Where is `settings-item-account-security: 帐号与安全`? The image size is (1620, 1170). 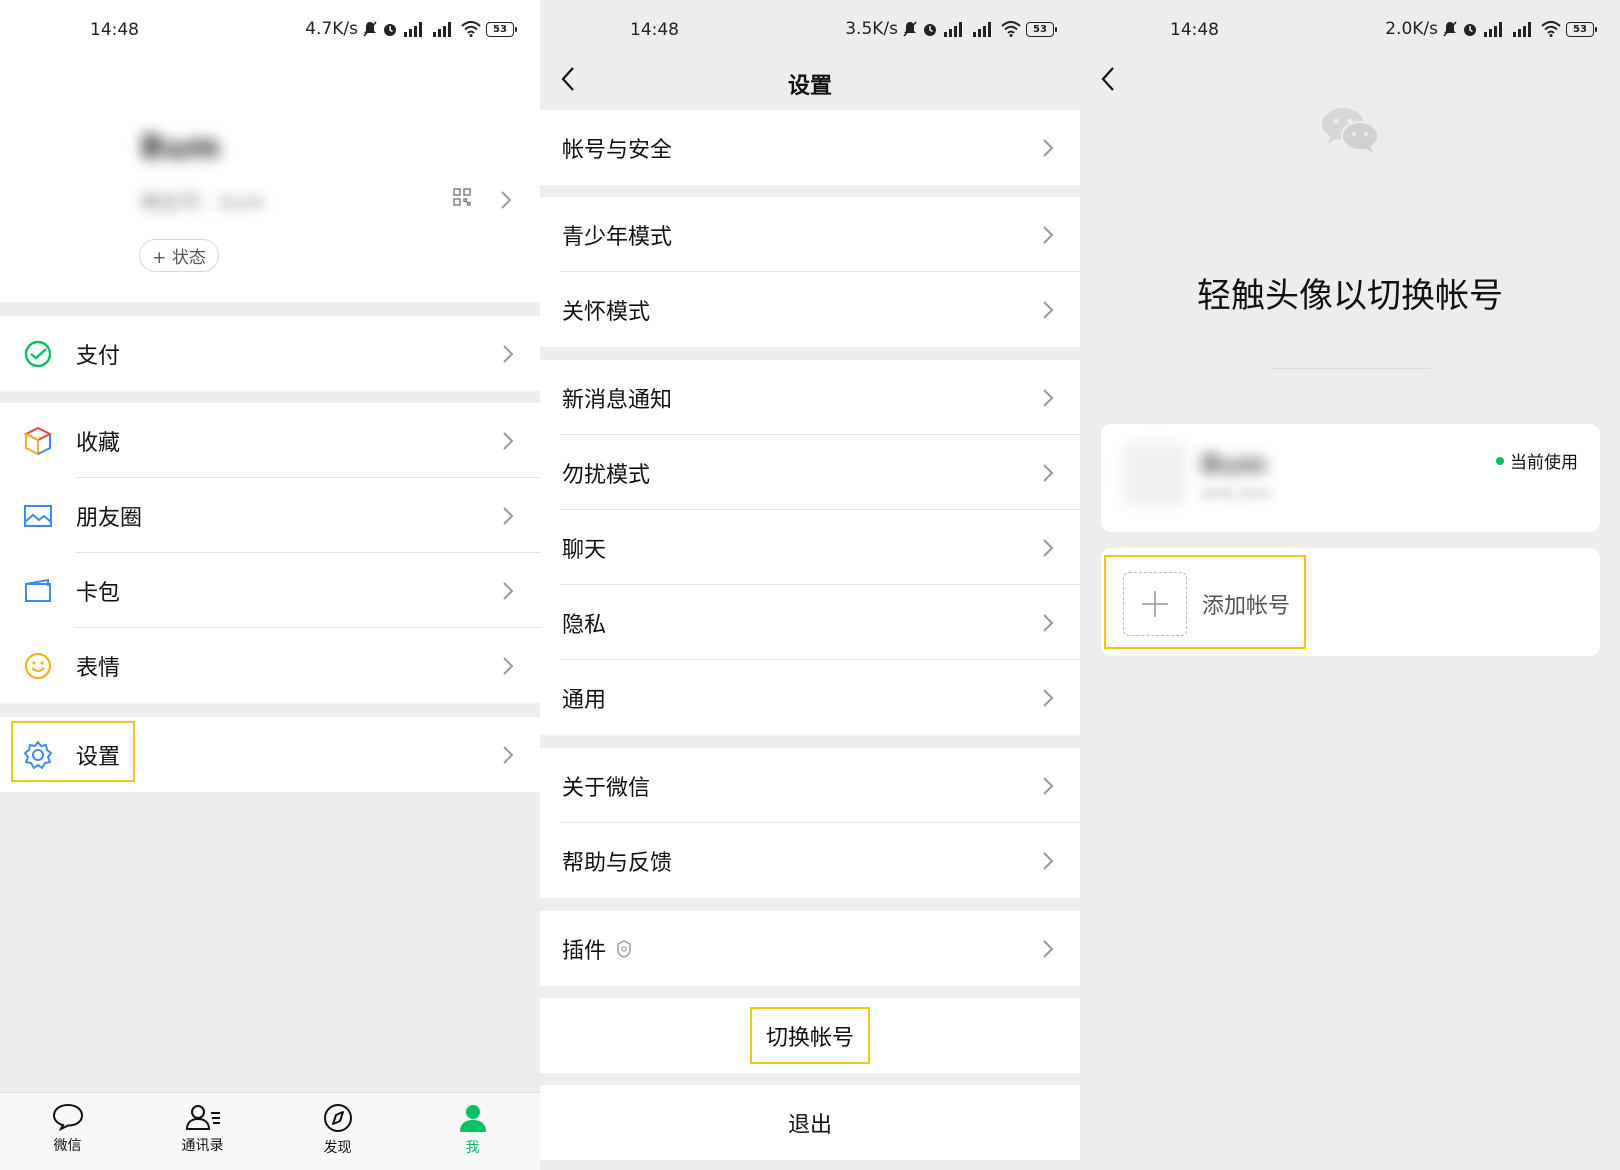
settings-item-account-security: 帐号与安全 is located at coordinates (810, 147).